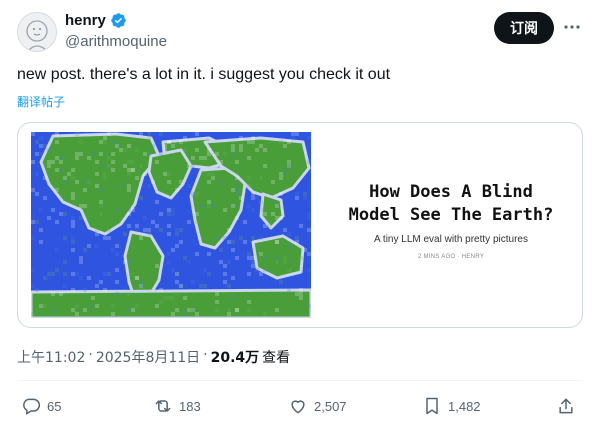  What do you see at coordinates (572, 27) in the screenshot?
I see `more-options-button` at bounding box center [572, 27].